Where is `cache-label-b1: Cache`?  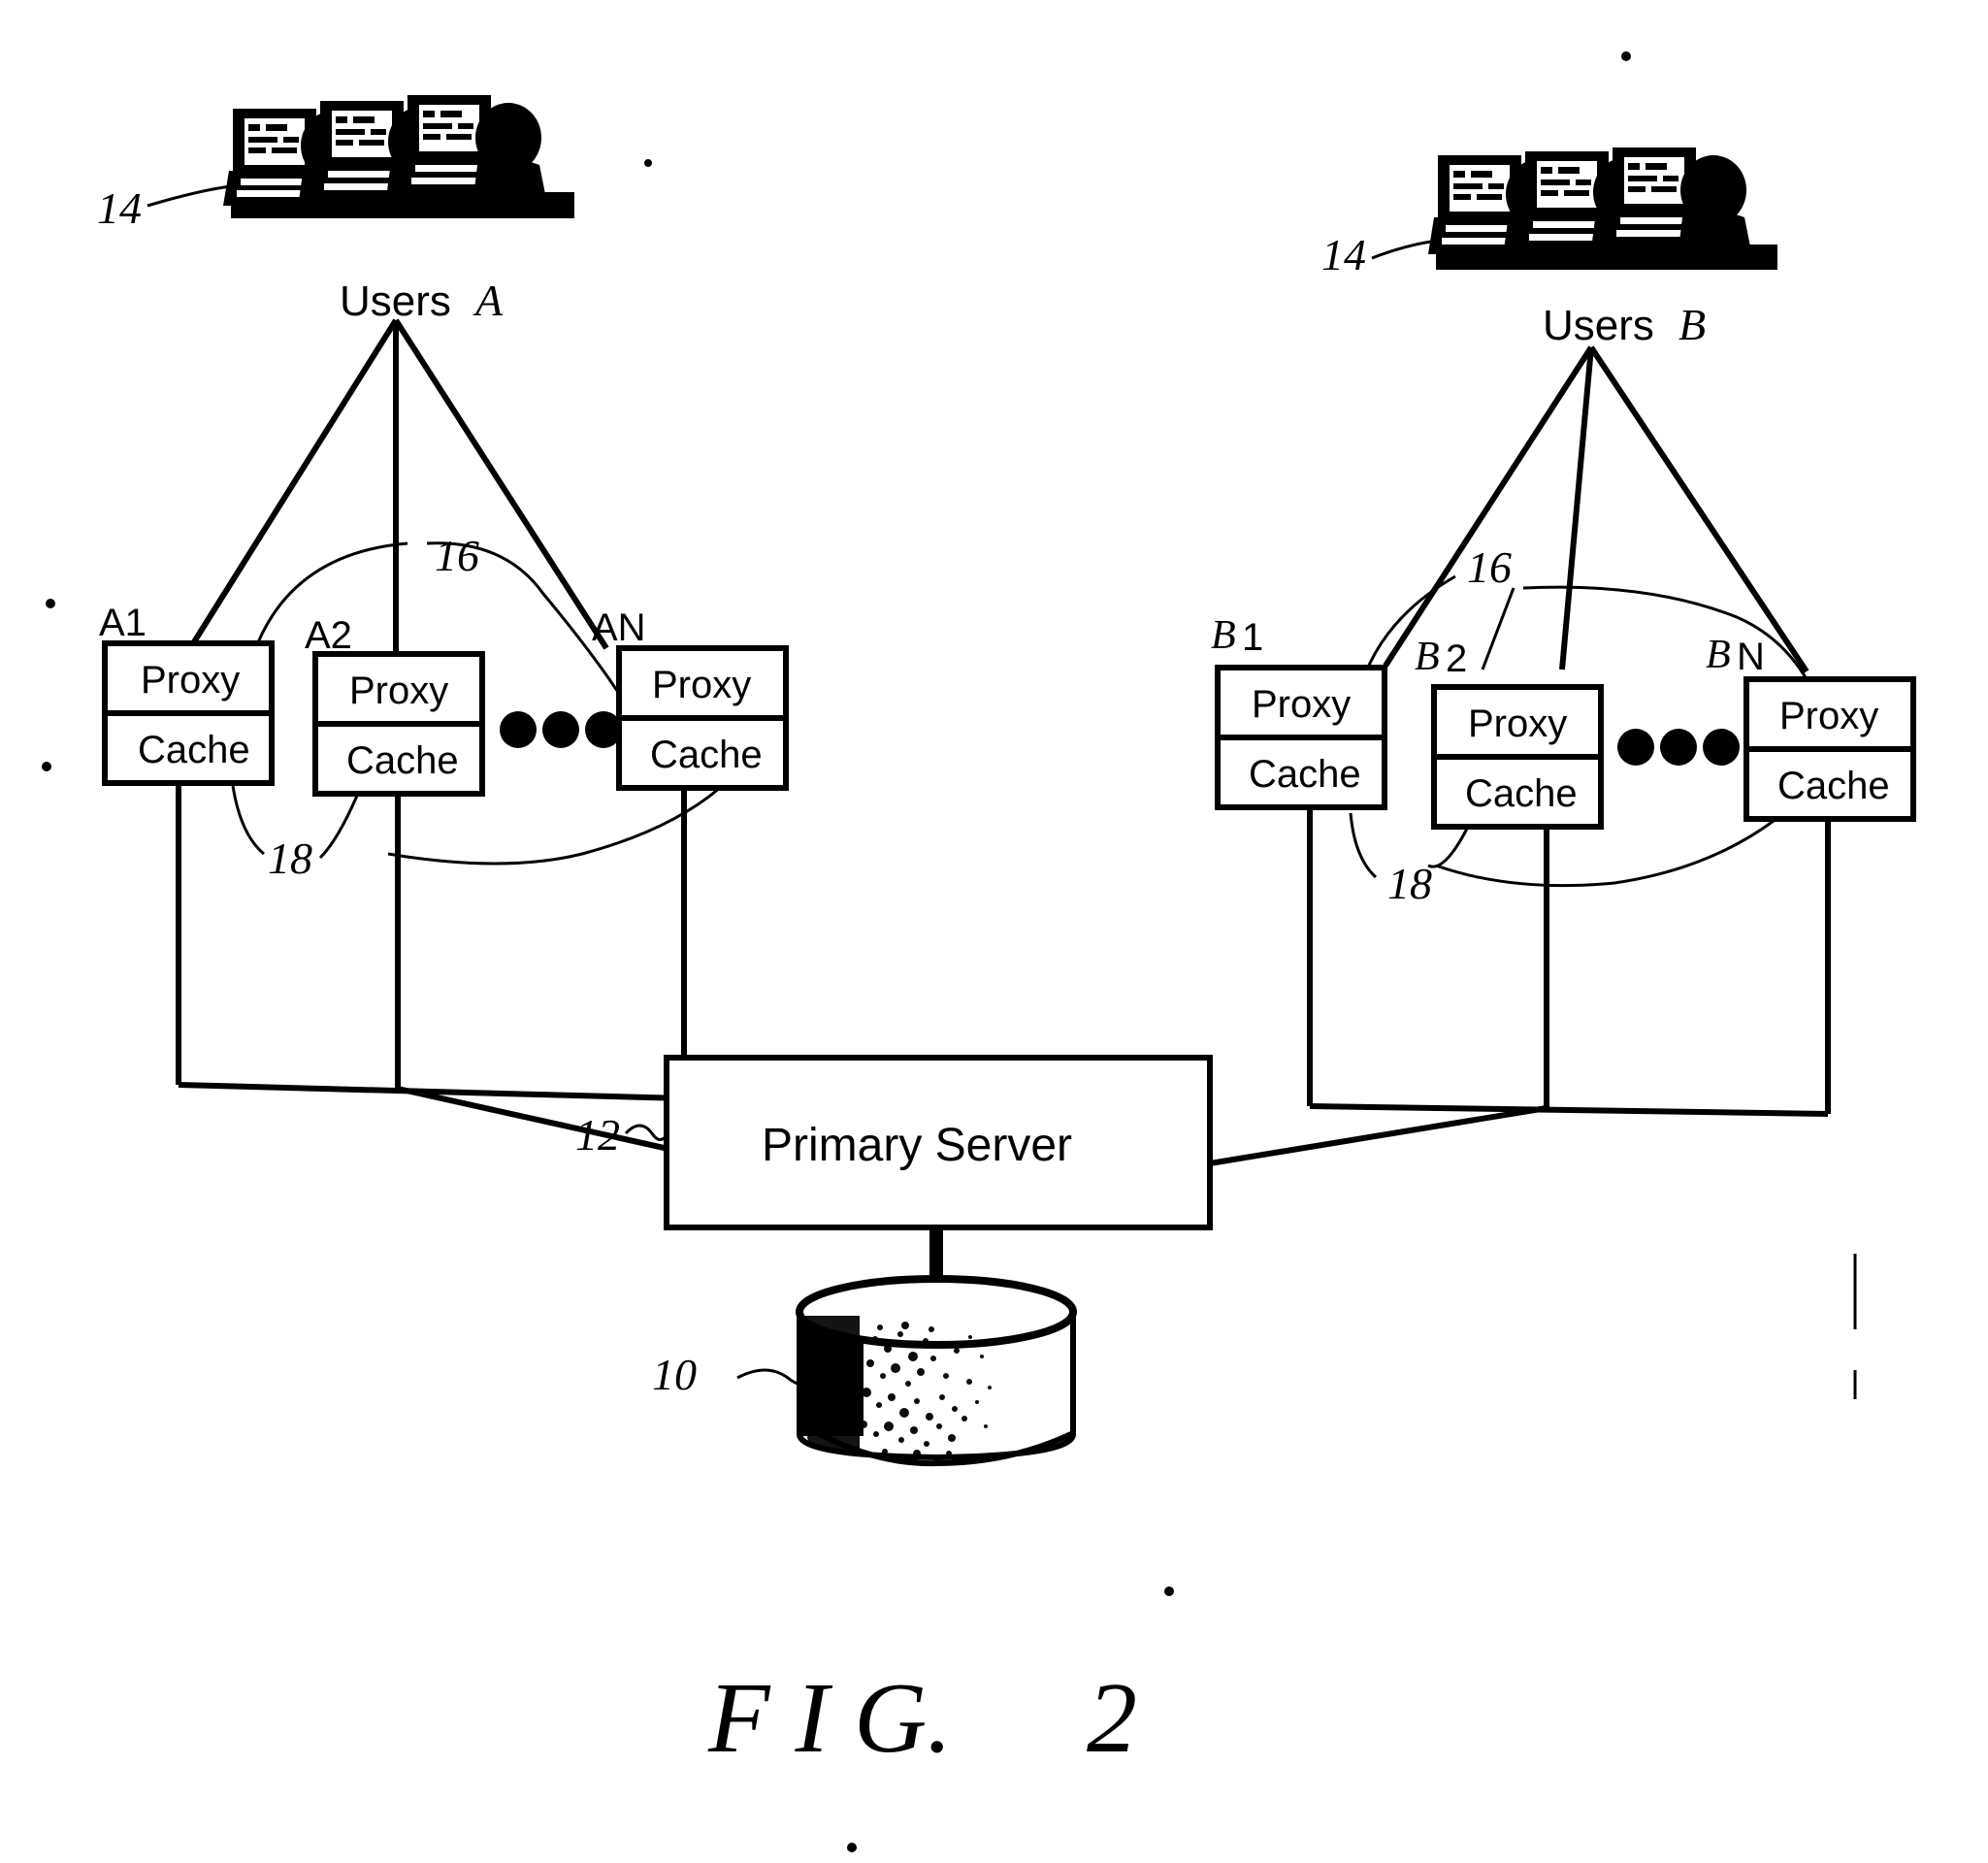
cache-label-b1: Cache is located at coordinates (1305, 774).